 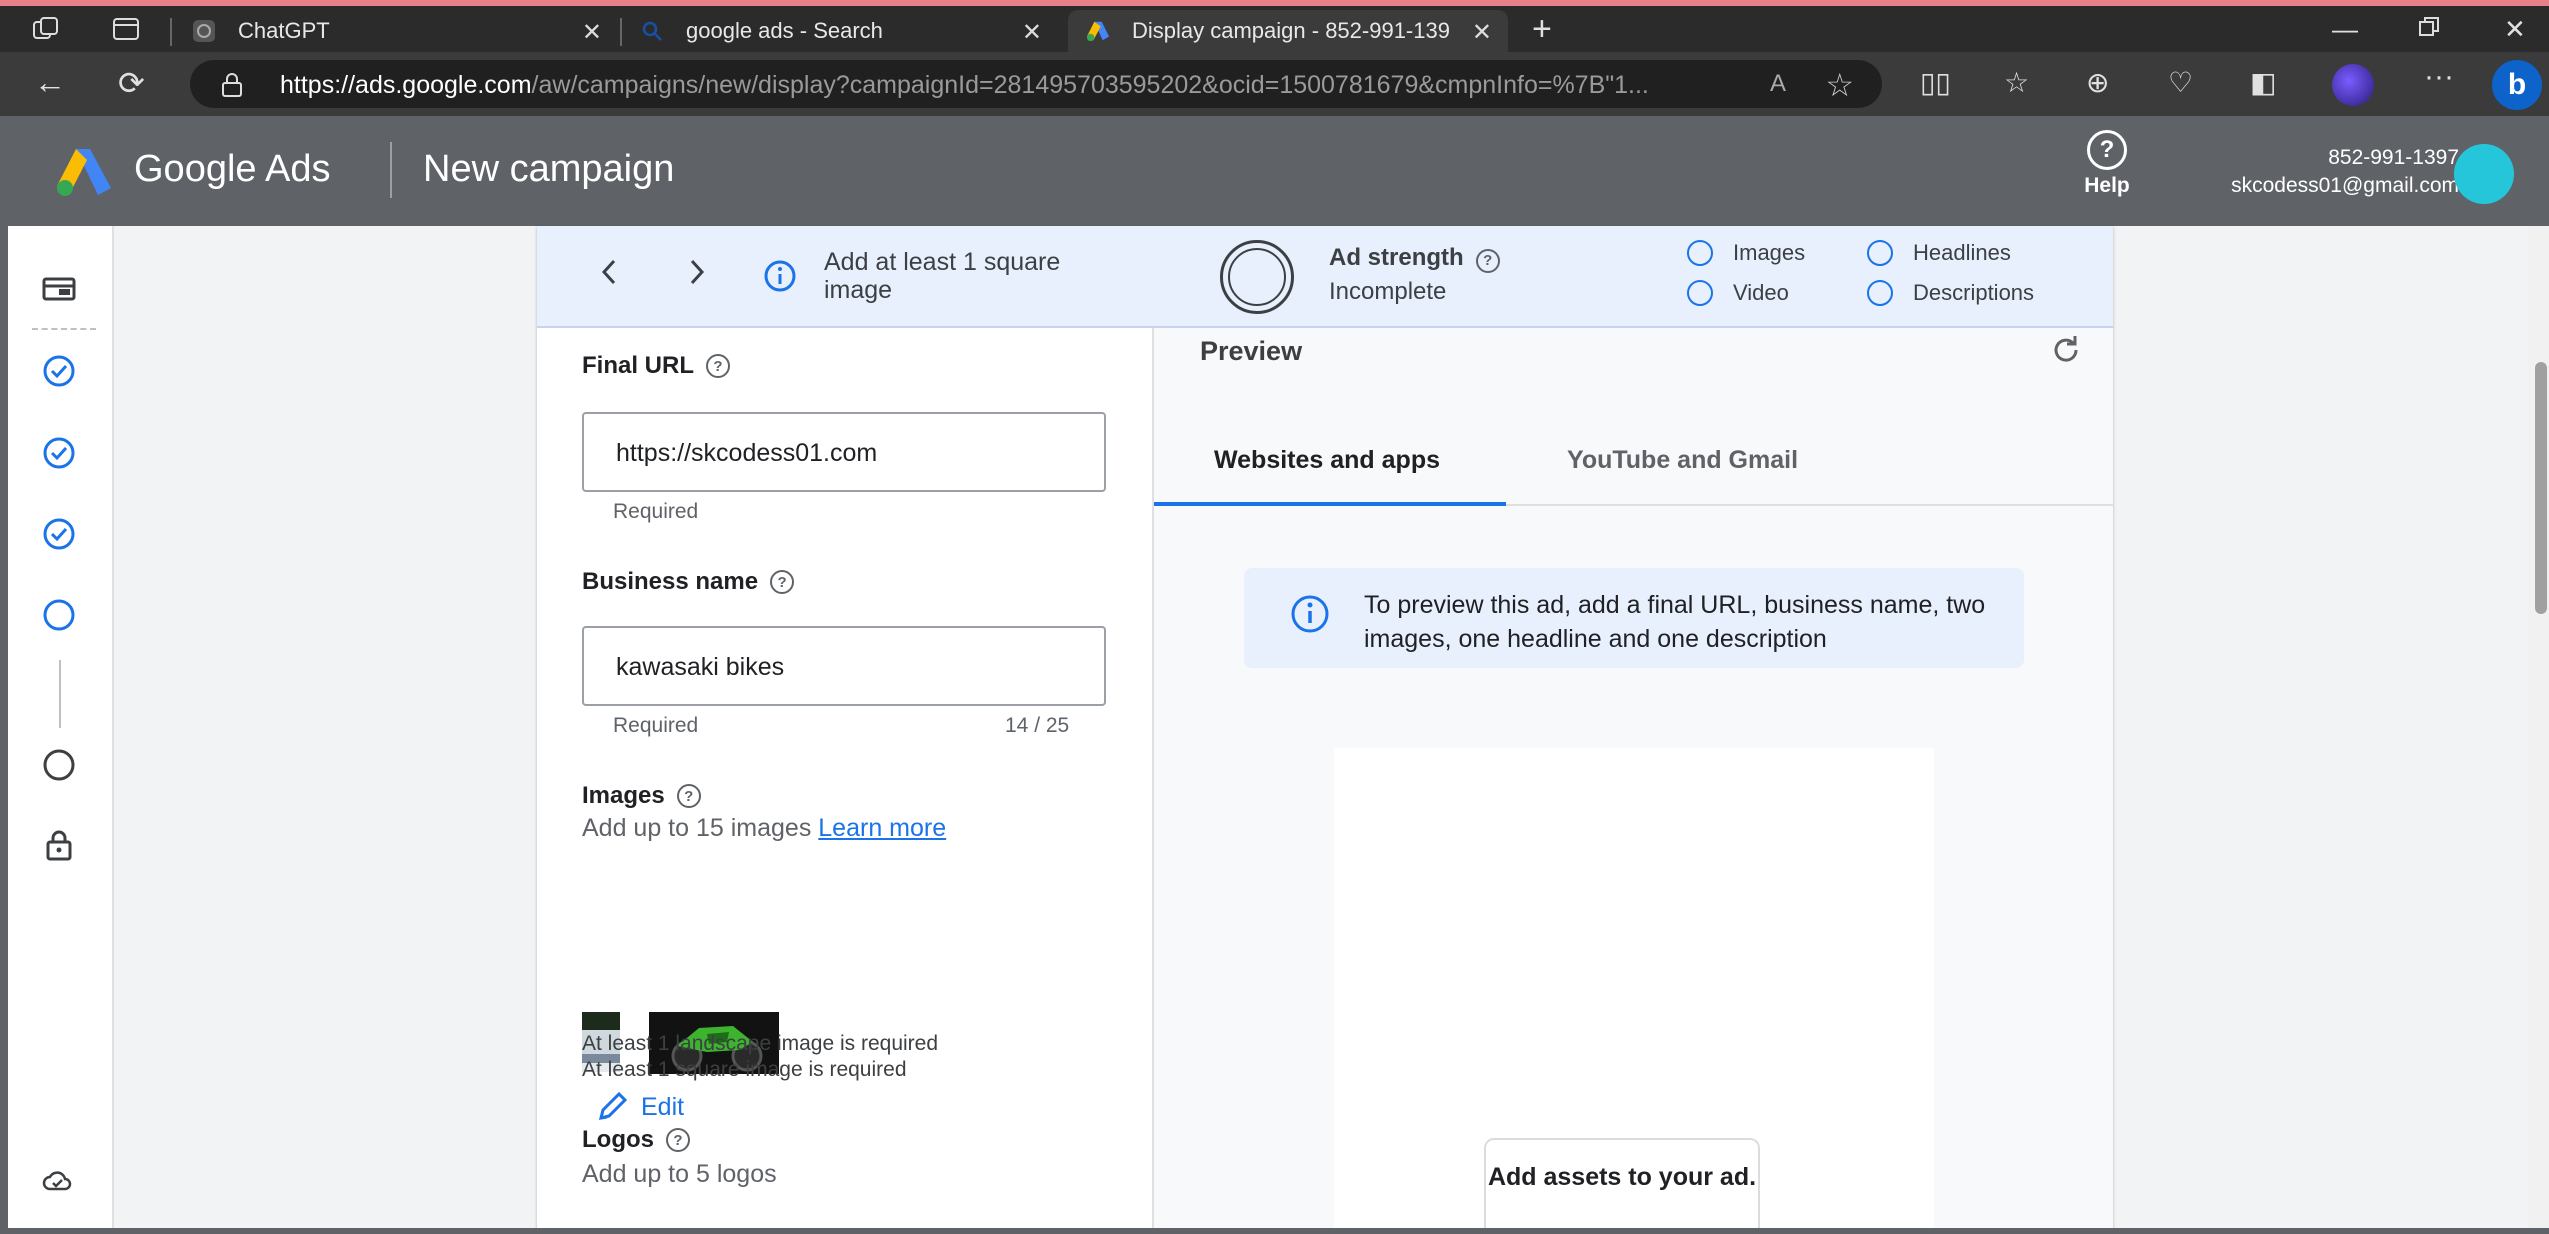 I want to click on add-assets-button: Add assets to your ad., so click(x=1622, y=1186).